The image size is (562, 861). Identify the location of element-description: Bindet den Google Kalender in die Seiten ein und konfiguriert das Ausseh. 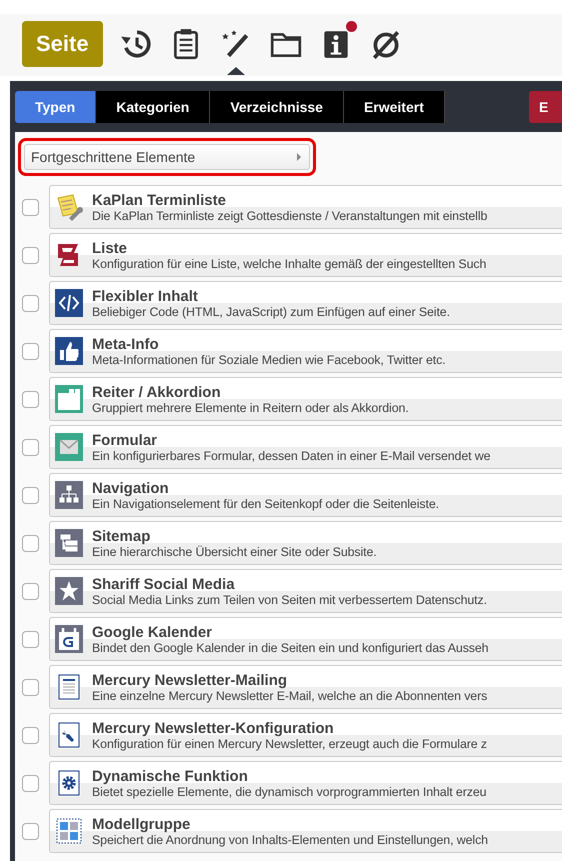
(290, 647).